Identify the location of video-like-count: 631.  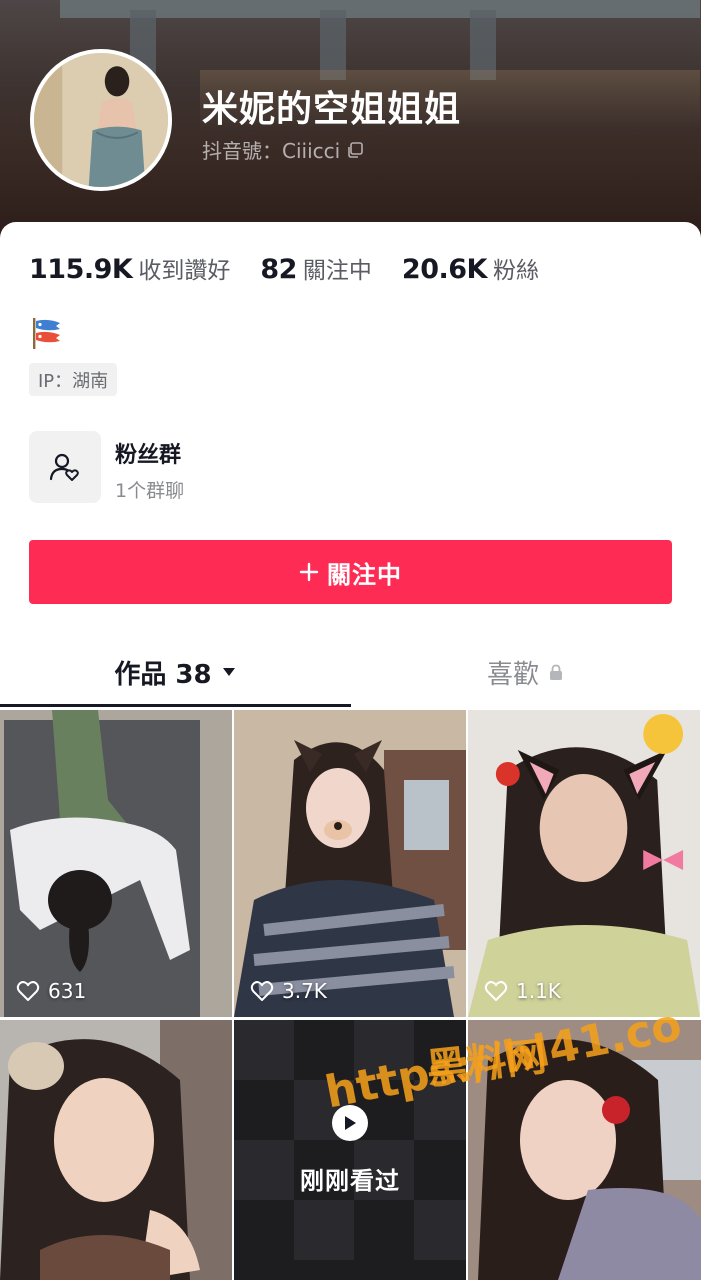
(51, 991).